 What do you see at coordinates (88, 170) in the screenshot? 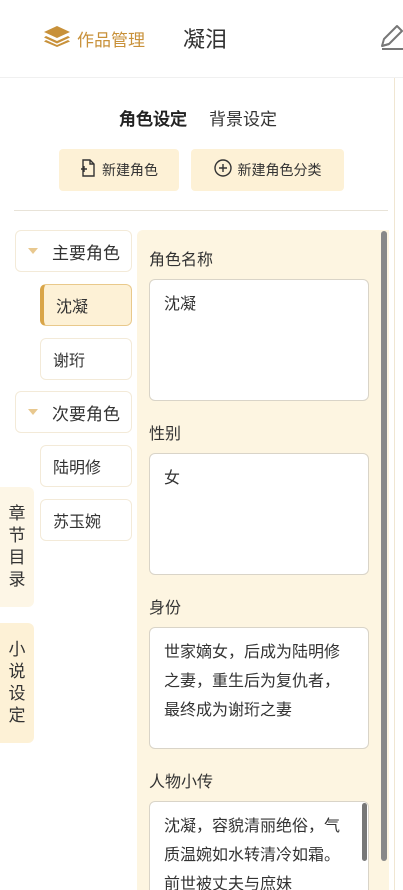
I see `new-file-icon` at bounding box center [88, 170].